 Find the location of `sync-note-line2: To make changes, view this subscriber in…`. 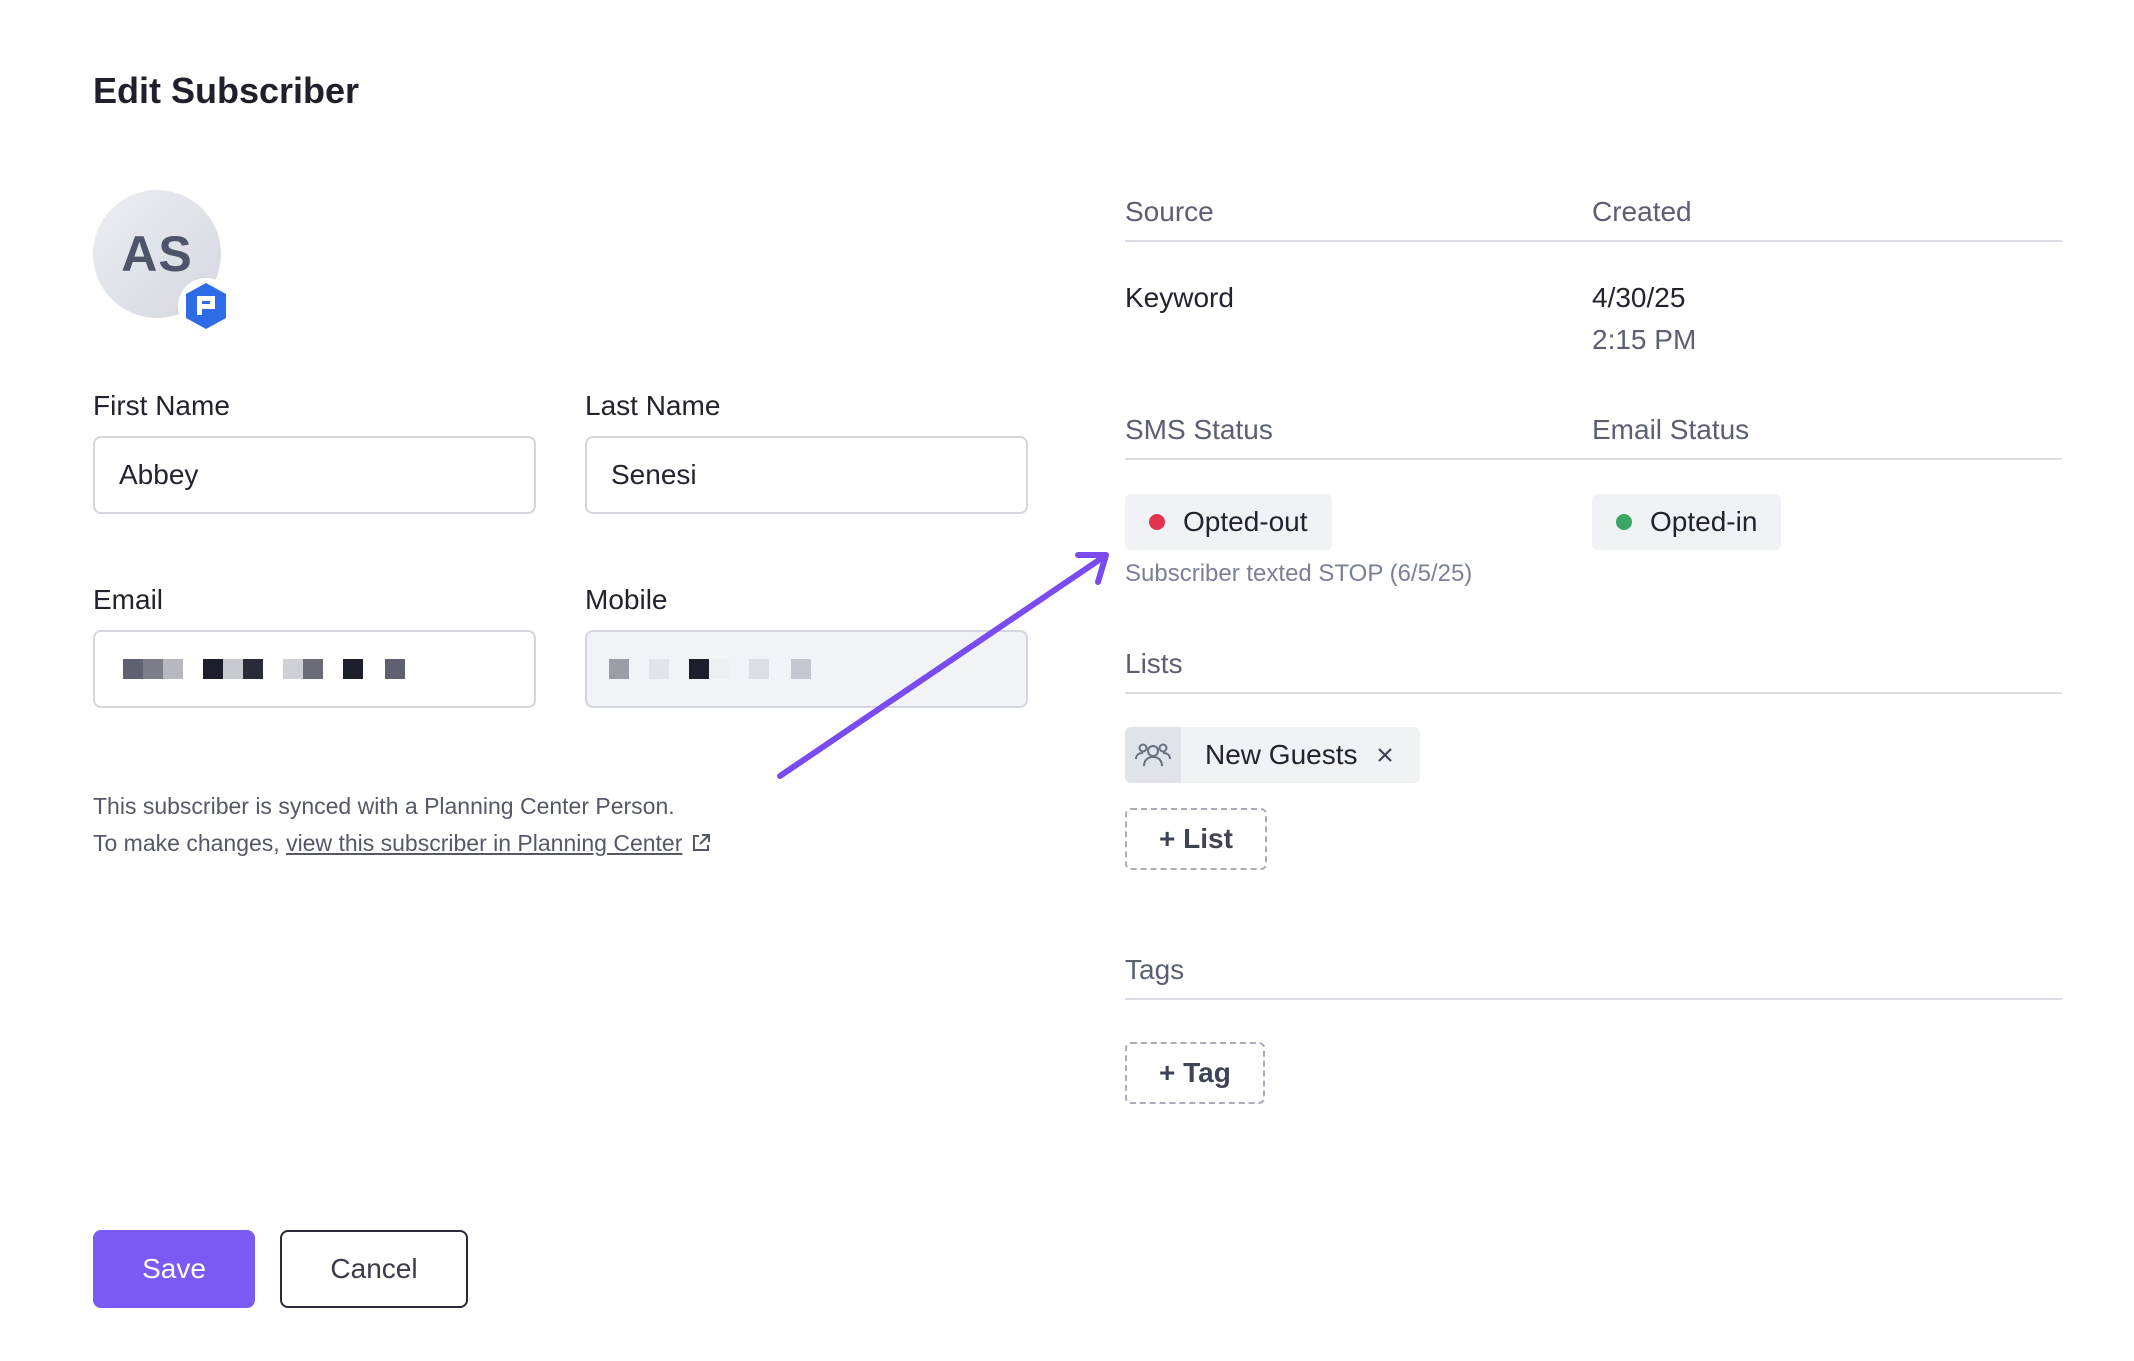

sync-note-line2: To make changes, view this subscriber in… is located at coordinates (402, 845).